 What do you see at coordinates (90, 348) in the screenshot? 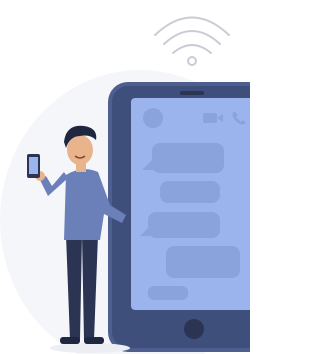
I see `ground-shadow` at bounding box center [90, 348].